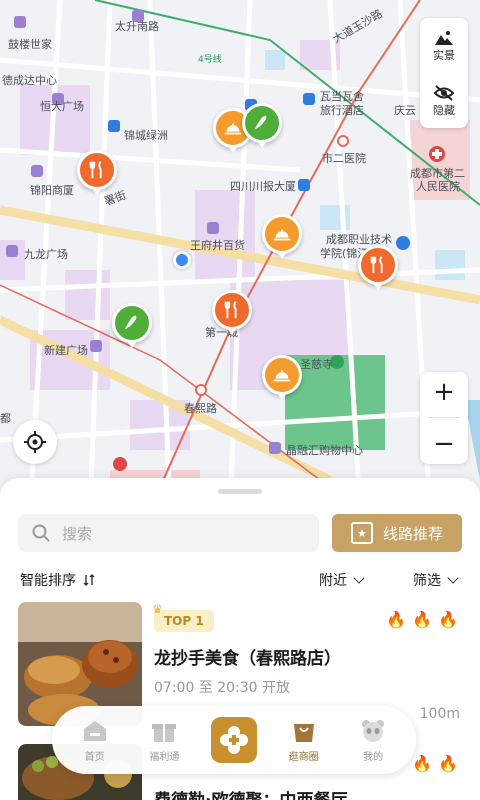  What do you see at coordinates (48, 581) in the screenshot?
I see `sort-label: 智能排序` at bounding box center [48, 581].